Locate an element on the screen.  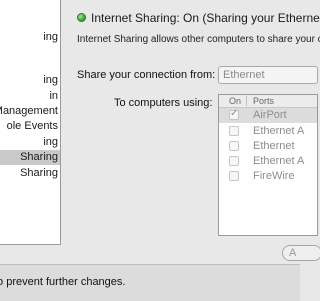
service-label: Management is located at coordinates (29, 111).